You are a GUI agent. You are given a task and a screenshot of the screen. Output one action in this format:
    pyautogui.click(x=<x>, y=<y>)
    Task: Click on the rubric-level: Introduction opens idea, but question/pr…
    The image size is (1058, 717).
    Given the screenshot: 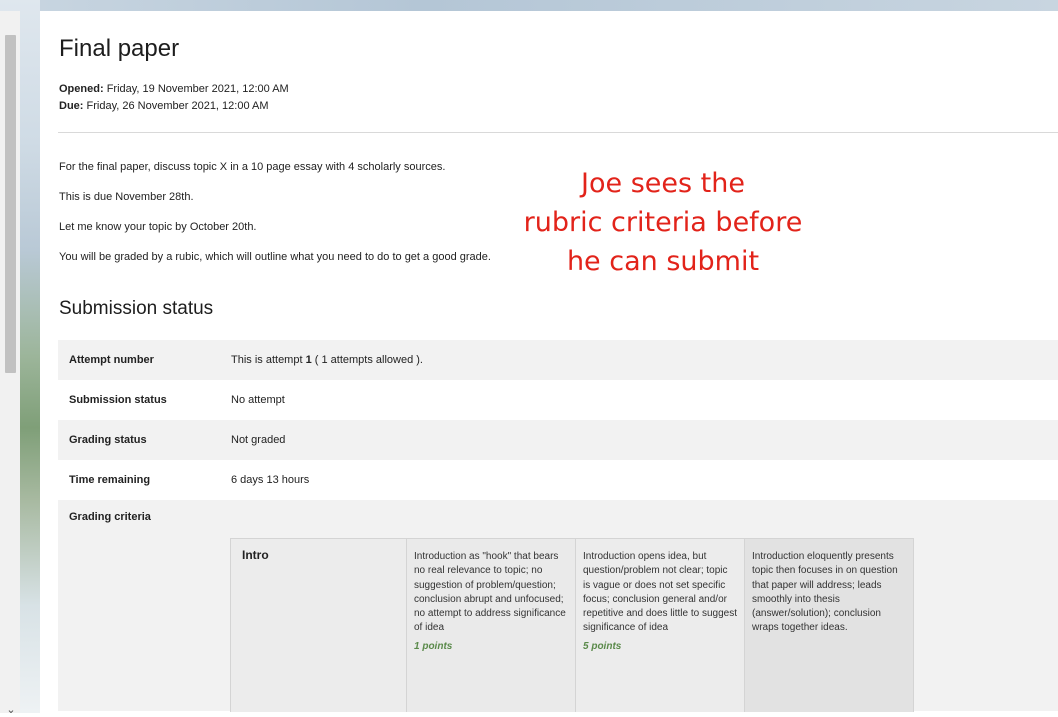 What is the action you would take?
    pyautogui.click(x=660, y=625)
    